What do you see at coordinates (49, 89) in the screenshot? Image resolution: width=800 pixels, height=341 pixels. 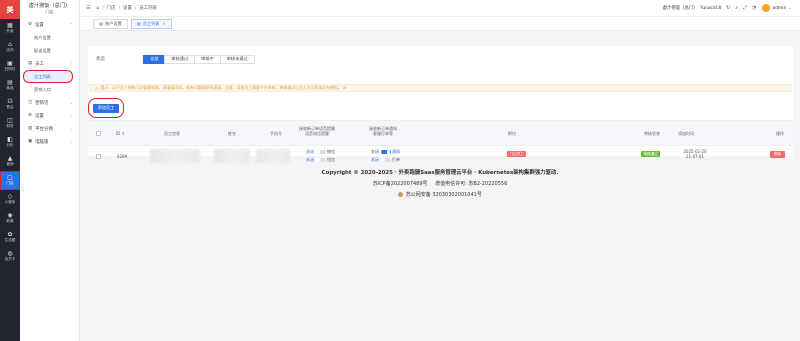 I see `sidebar-subitem: 营销入口` at bounding box center [49, 89].